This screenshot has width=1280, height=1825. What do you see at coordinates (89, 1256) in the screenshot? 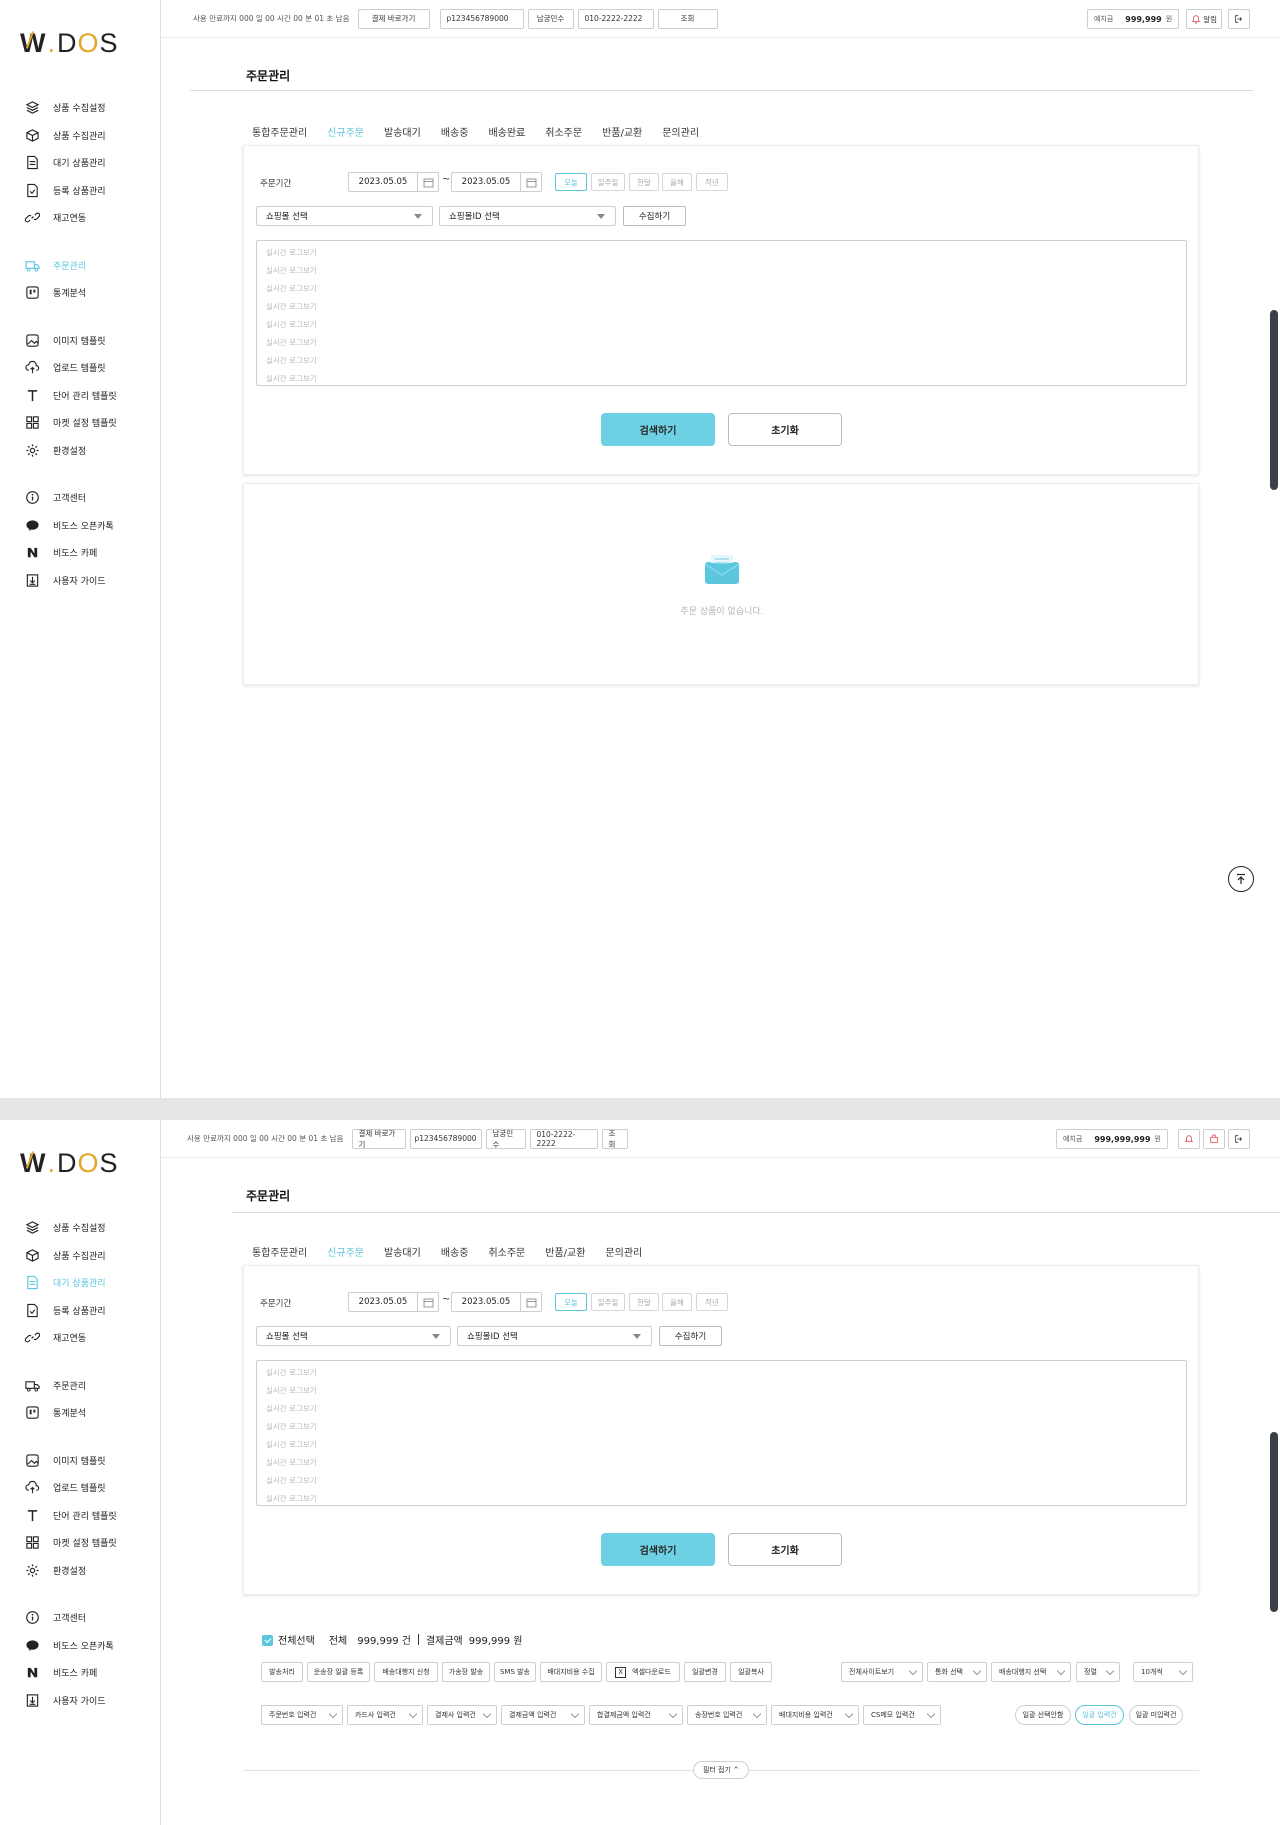
I see `sidebar-item: 상품 수집관리` at bounding box center [89, 1256].